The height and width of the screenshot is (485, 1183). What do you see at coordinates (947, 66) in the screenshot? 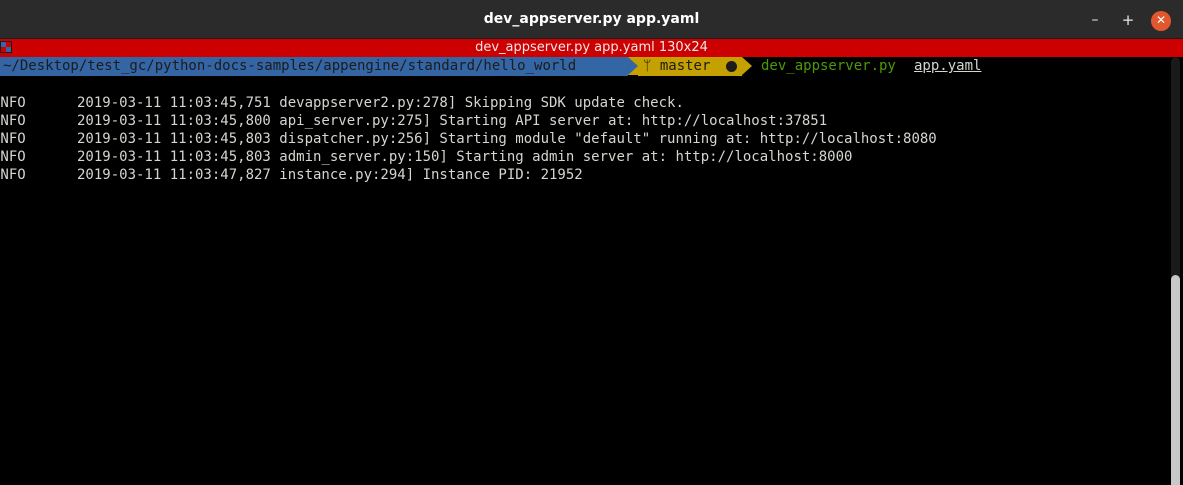
I see `prompt-command-argument: app.yaml` at bounding box center [947, 66].